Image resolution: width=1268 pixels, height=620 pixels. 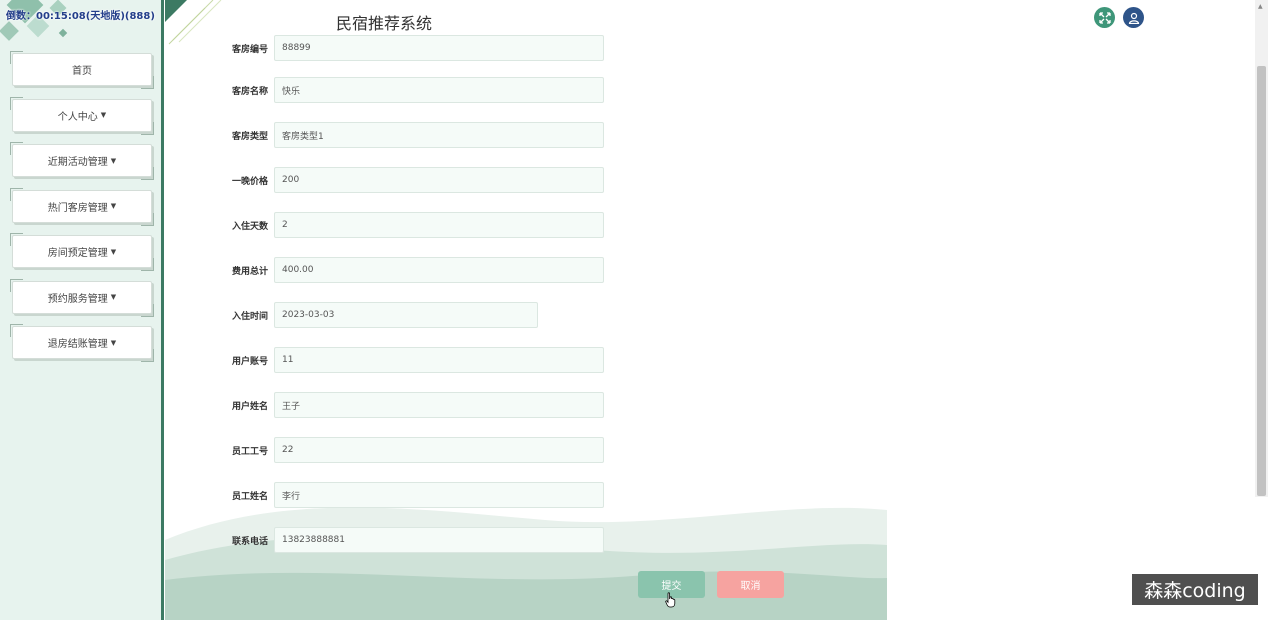 I want to click on field-label: 用户账号, so click(x=249, y=362).